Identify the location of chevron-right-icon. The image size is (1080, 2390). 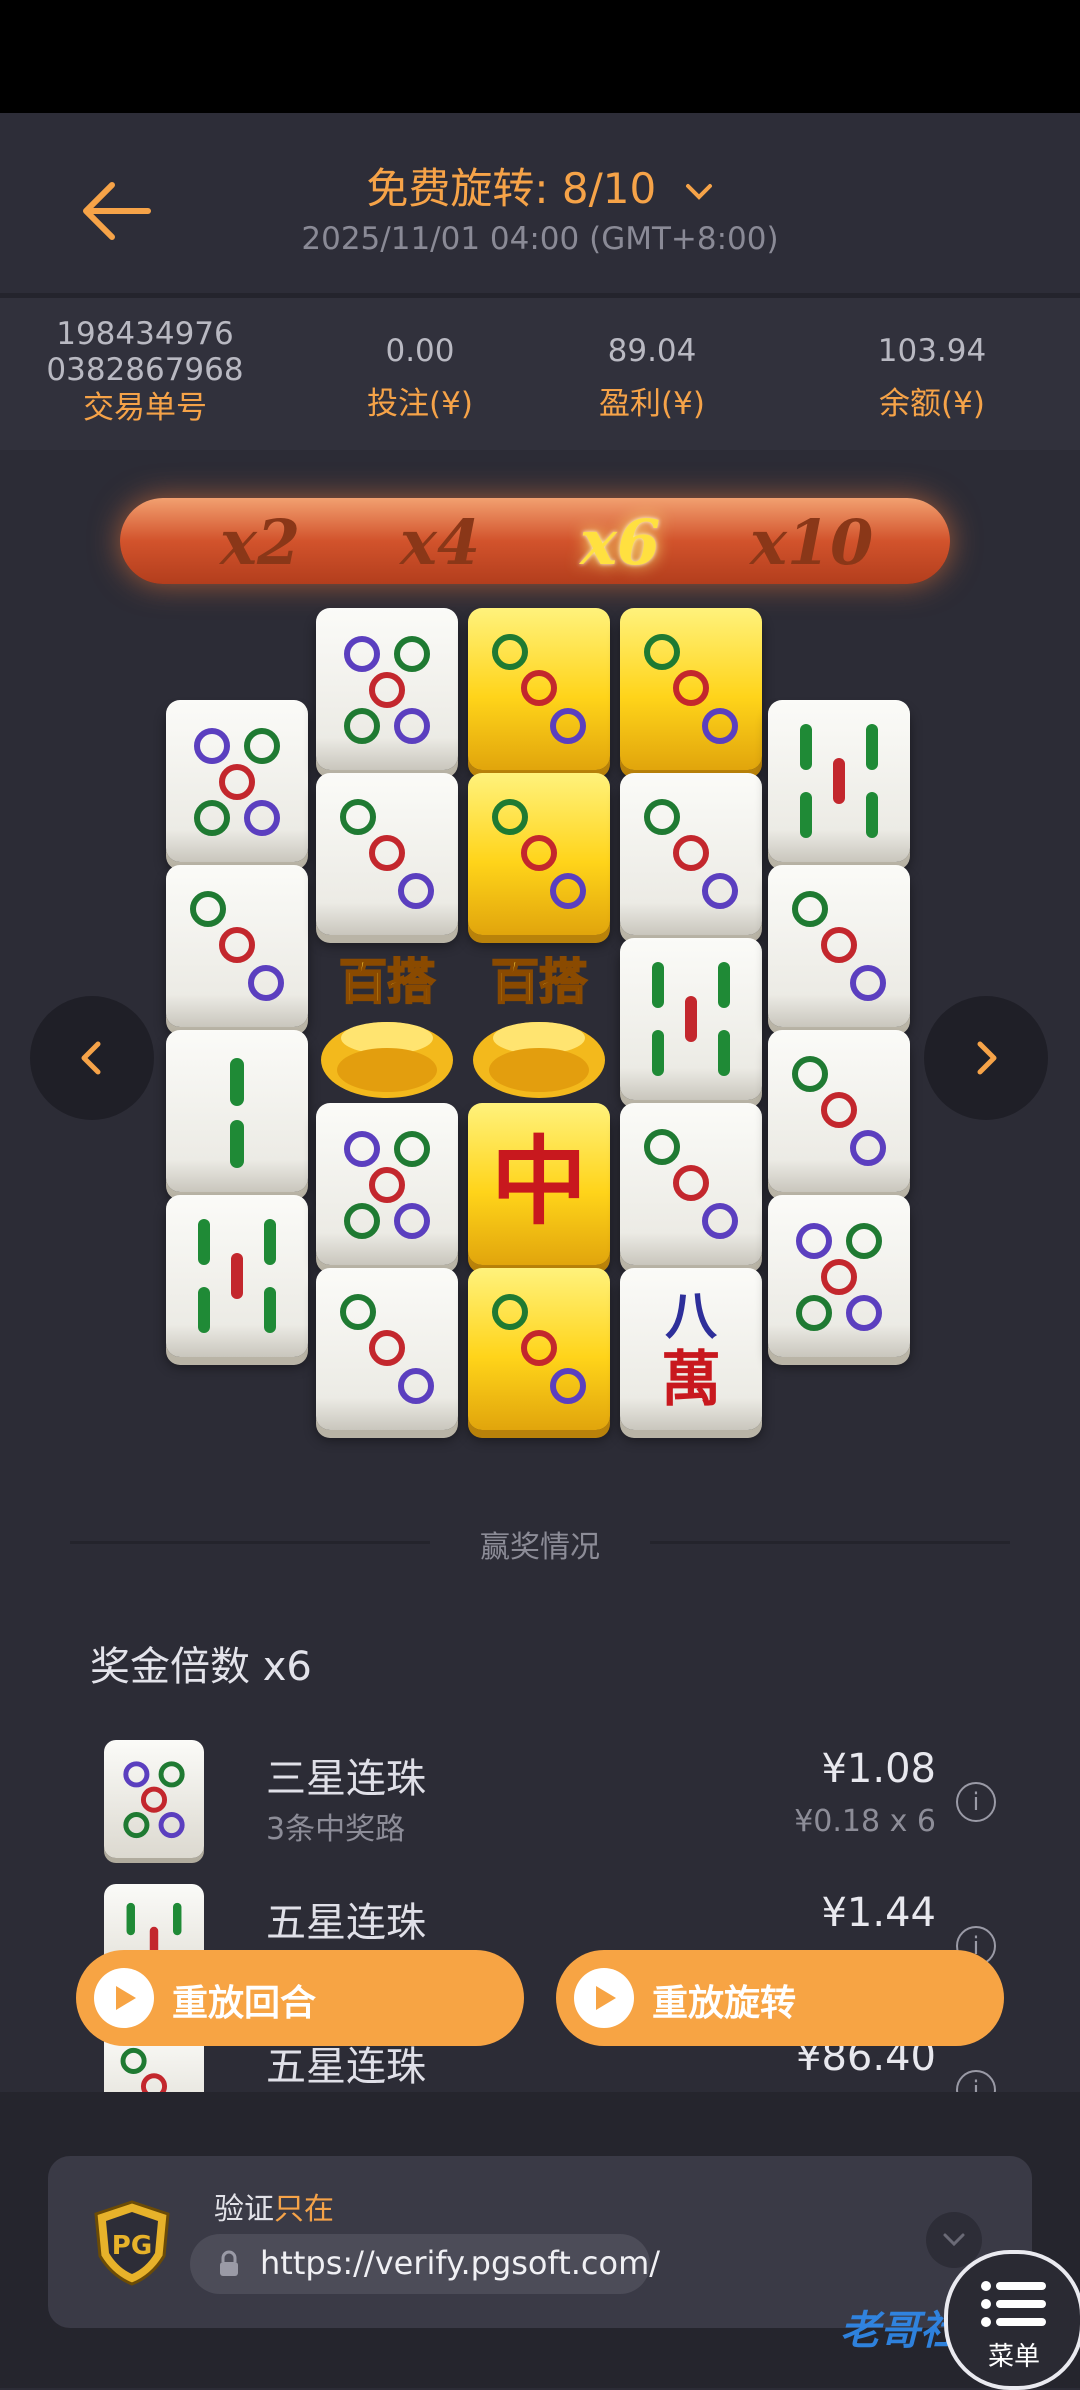
(987, 1058).